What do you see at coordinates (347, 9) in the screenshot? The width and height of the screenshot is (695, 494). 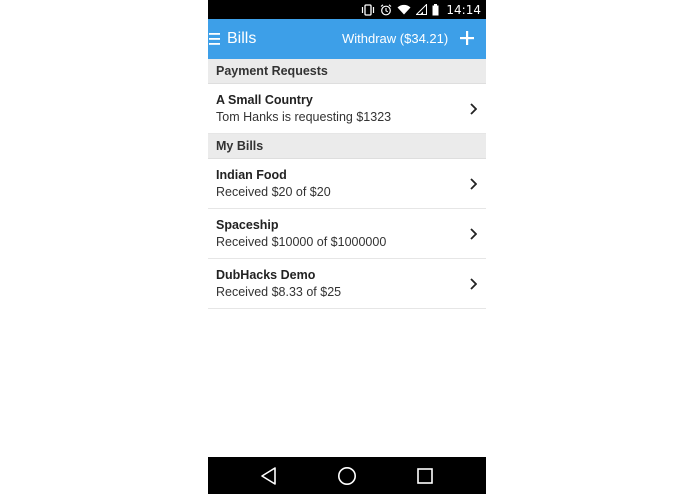 I see `status-bar: 14:14` at bounding box center [347, 9].